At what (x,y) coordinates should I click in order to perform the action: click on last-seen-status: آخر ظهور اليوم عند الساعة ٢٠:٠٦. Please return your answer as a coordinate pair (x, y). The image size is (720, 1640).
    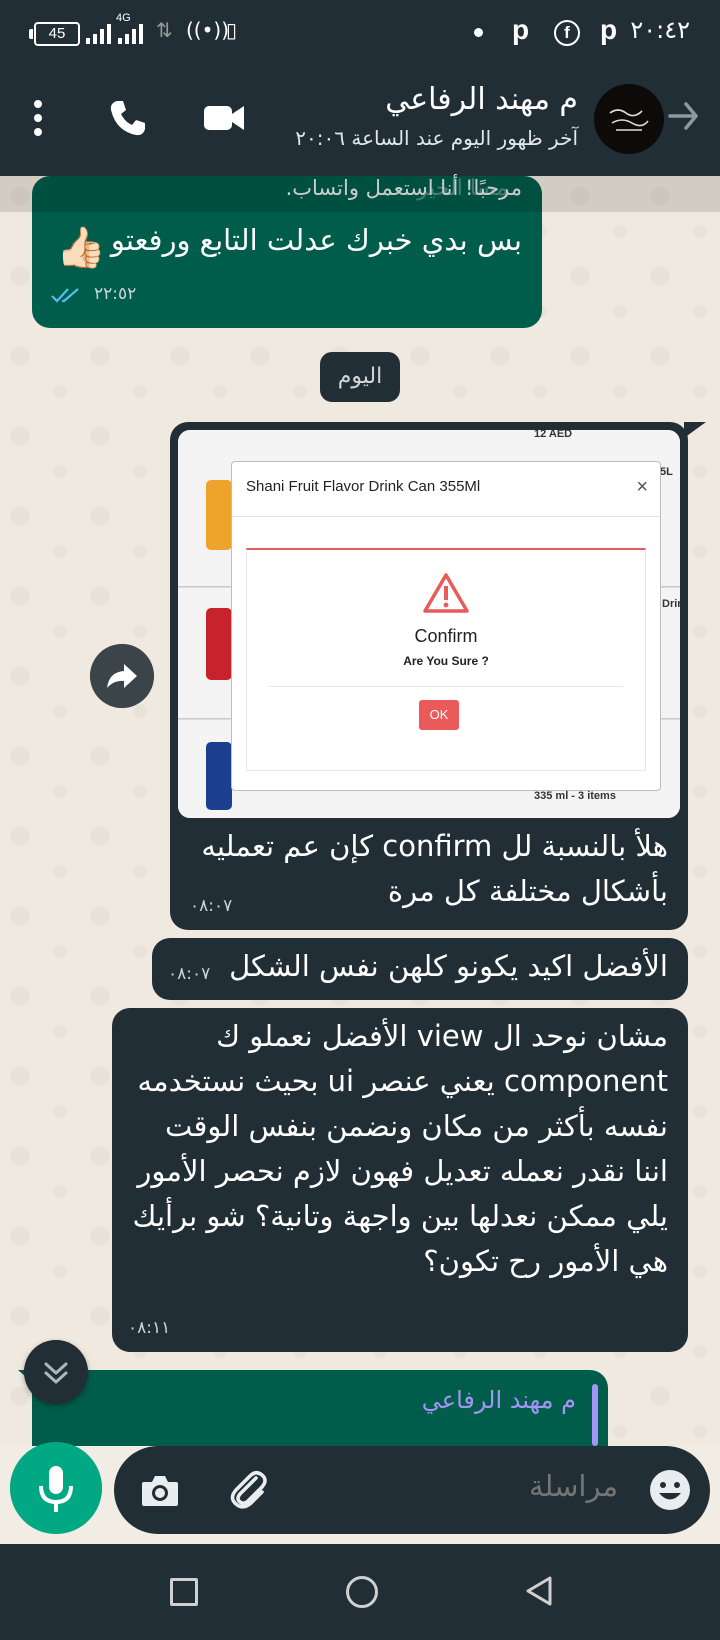
    Looking at the image, I should click on (436, 138).